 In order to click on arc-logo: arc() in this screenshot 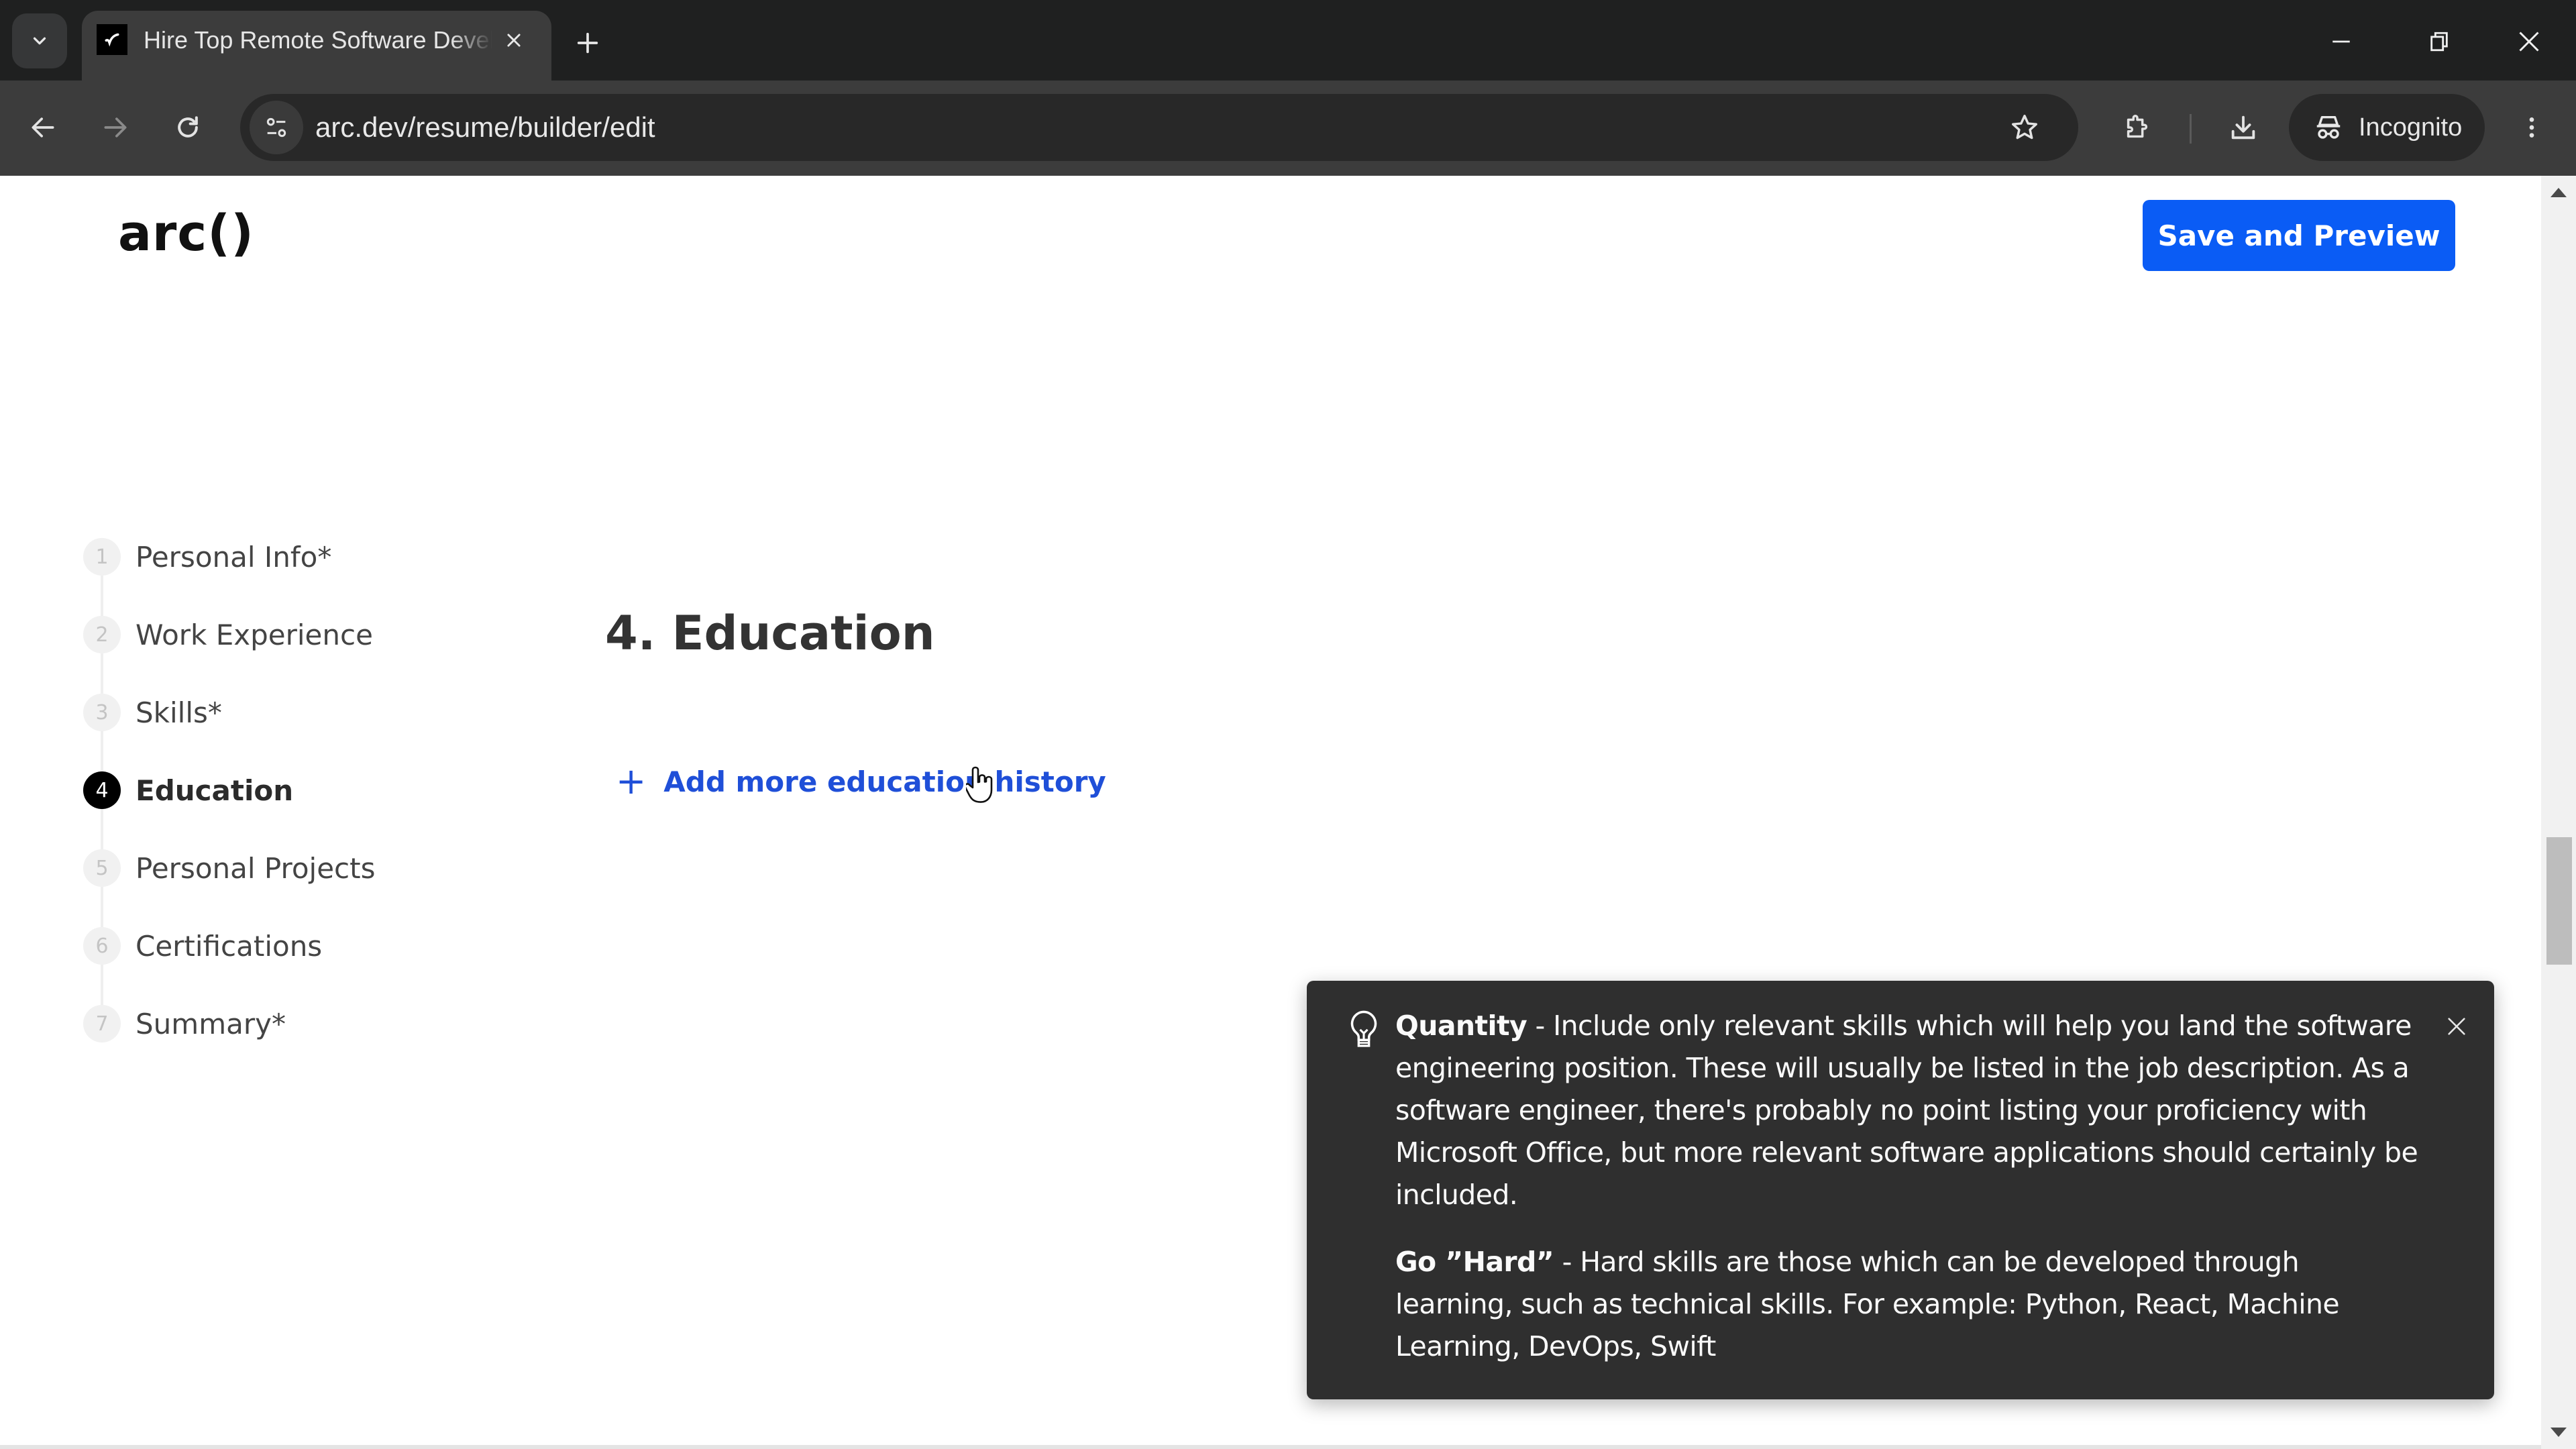, I will do `click(186, 233)`.